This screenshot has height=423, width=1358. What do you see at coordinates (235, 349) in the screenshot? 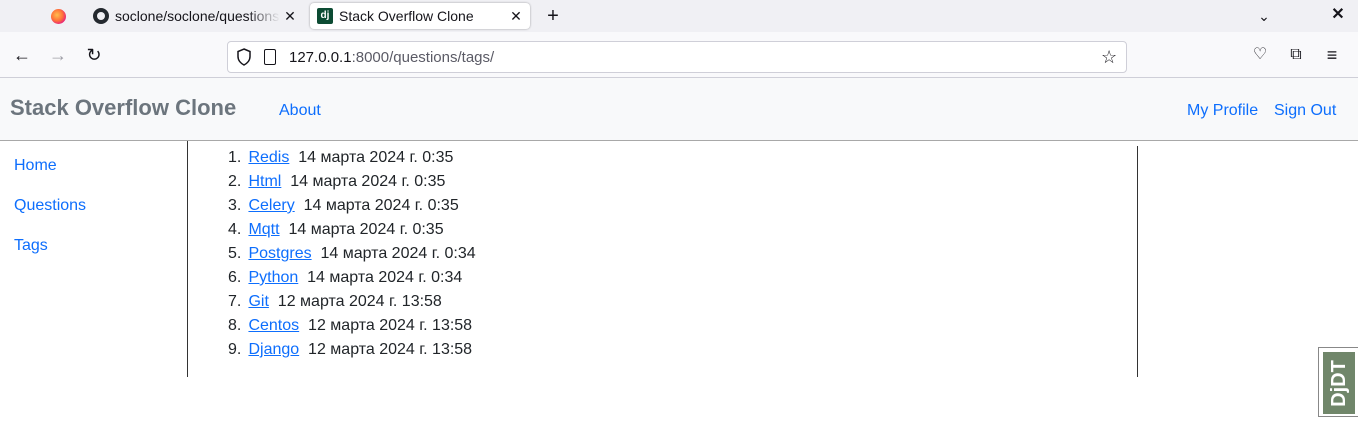
I see `item-number: 9.` at bounding box center [235, 349].